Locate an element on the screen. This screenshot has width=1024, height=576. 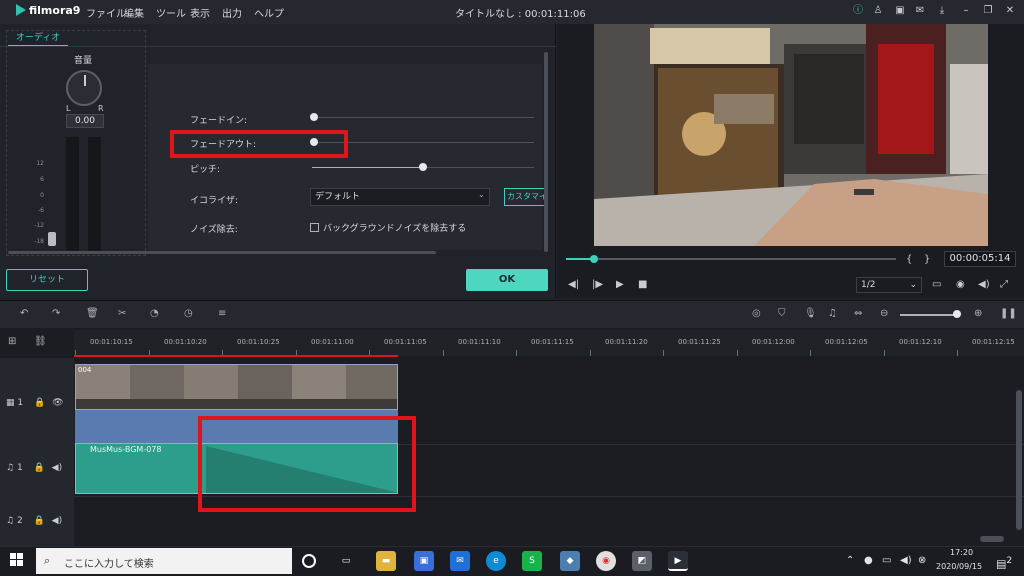
zoom-in-icon: ⊕ is located at coordinates (978, 313).